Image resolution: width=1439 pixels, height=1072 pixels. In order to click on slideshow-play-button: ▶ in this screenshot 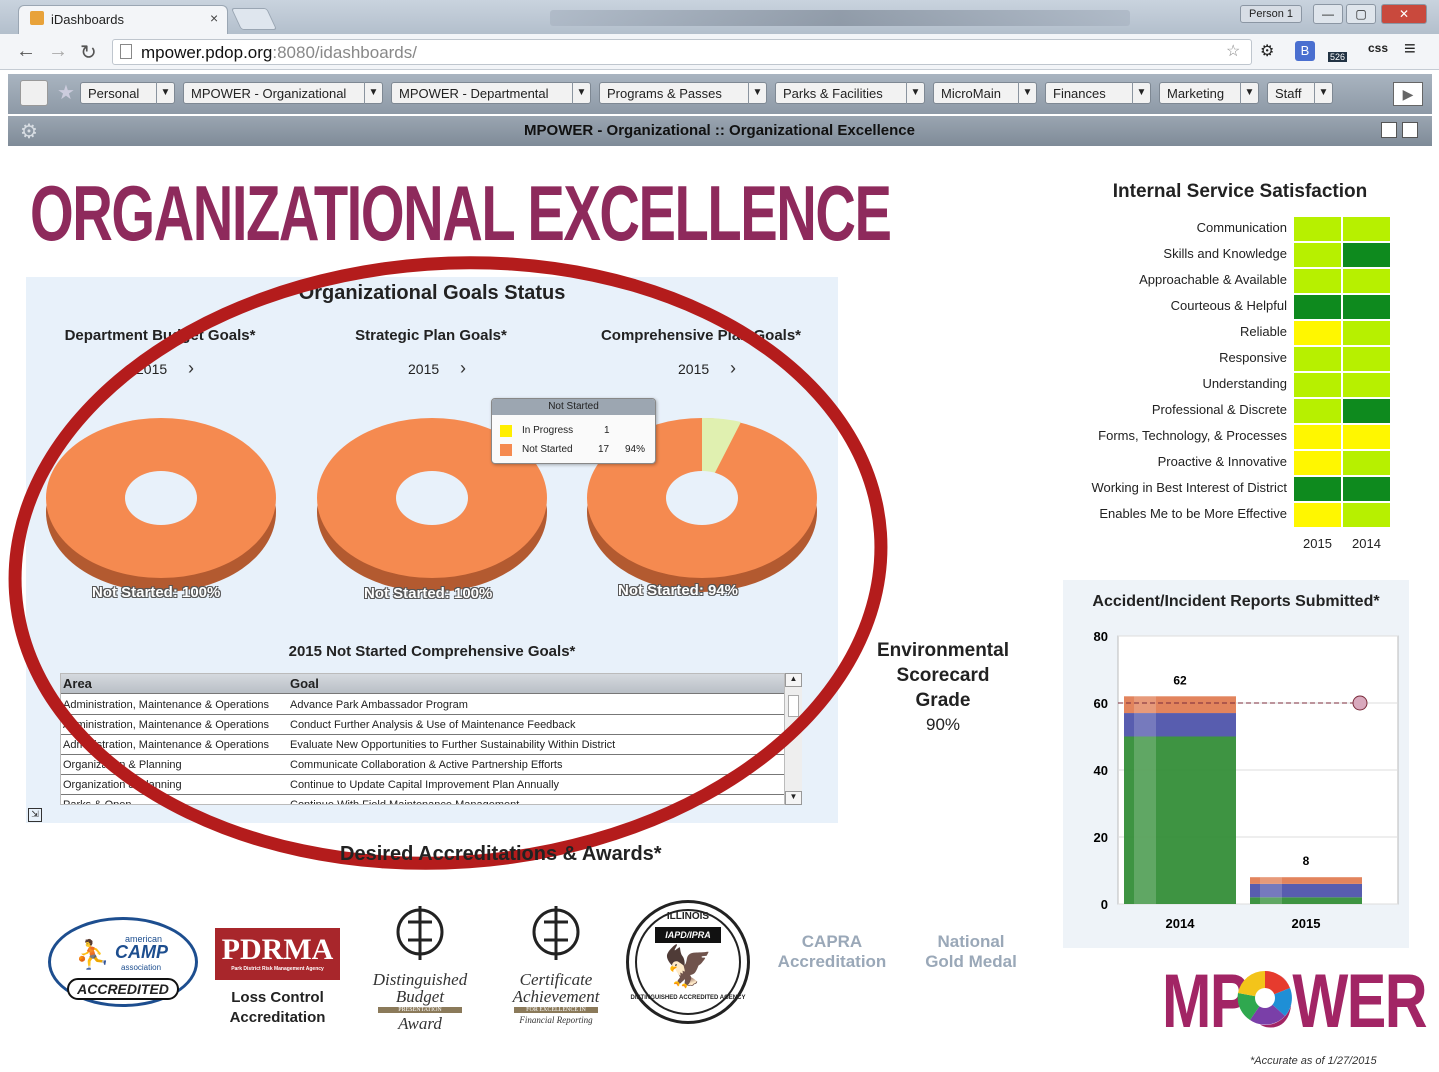, I will do `click(1408, 94)`.